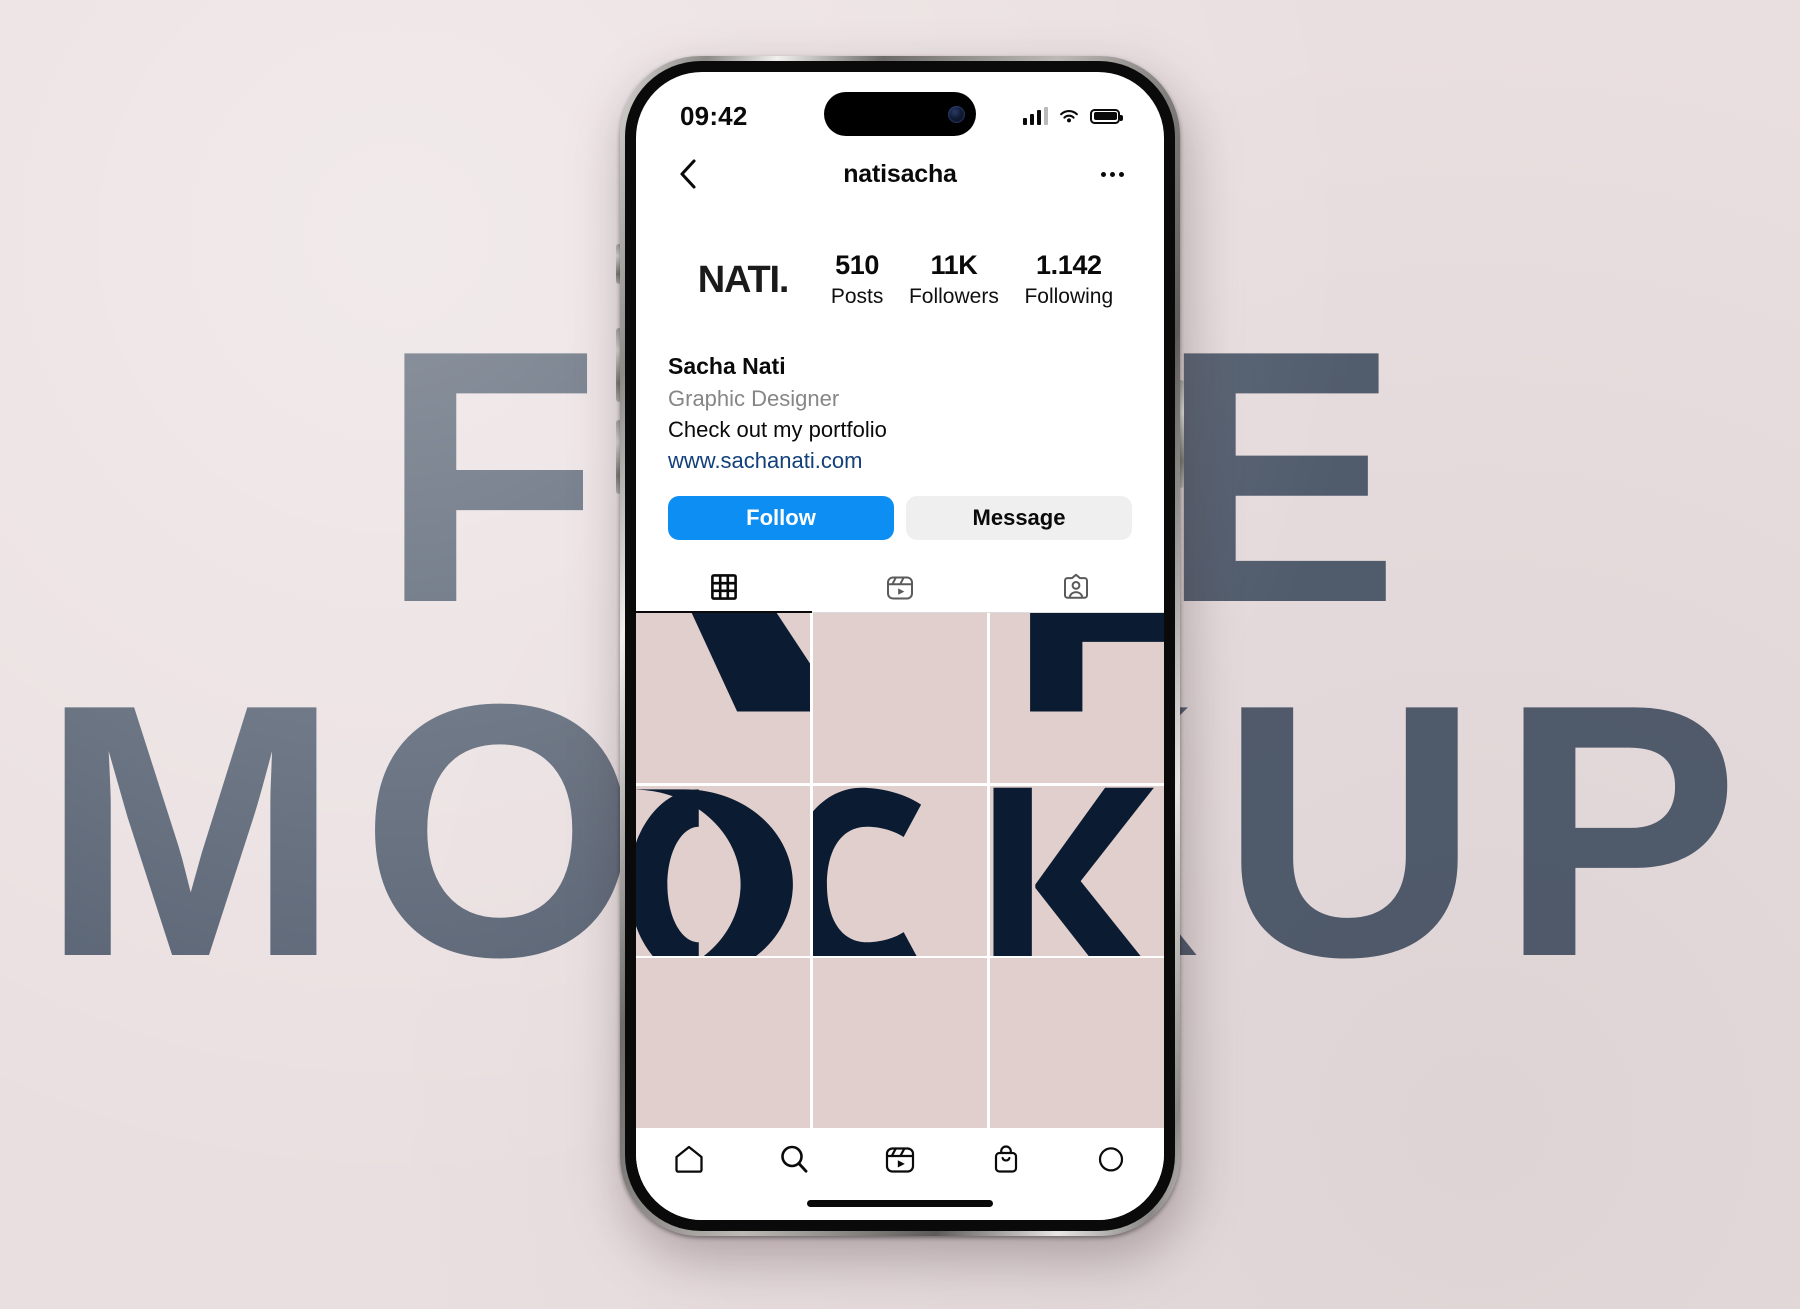 The width and height of the screenshot is (1800, 1309). Describe the element at coordinates (1103, 174) in the screenshot. I see `ellipsis-icon` at that location.